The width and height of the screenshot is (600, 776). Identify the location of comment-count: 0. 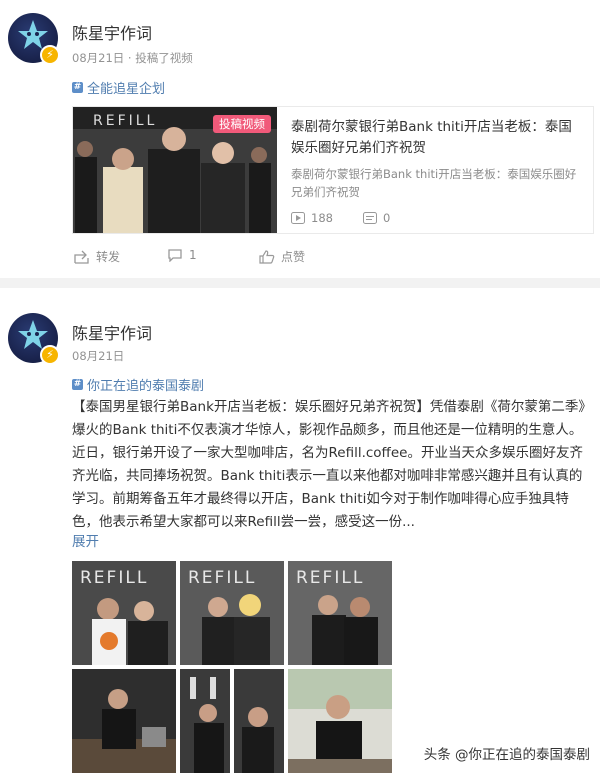
(376, 218).